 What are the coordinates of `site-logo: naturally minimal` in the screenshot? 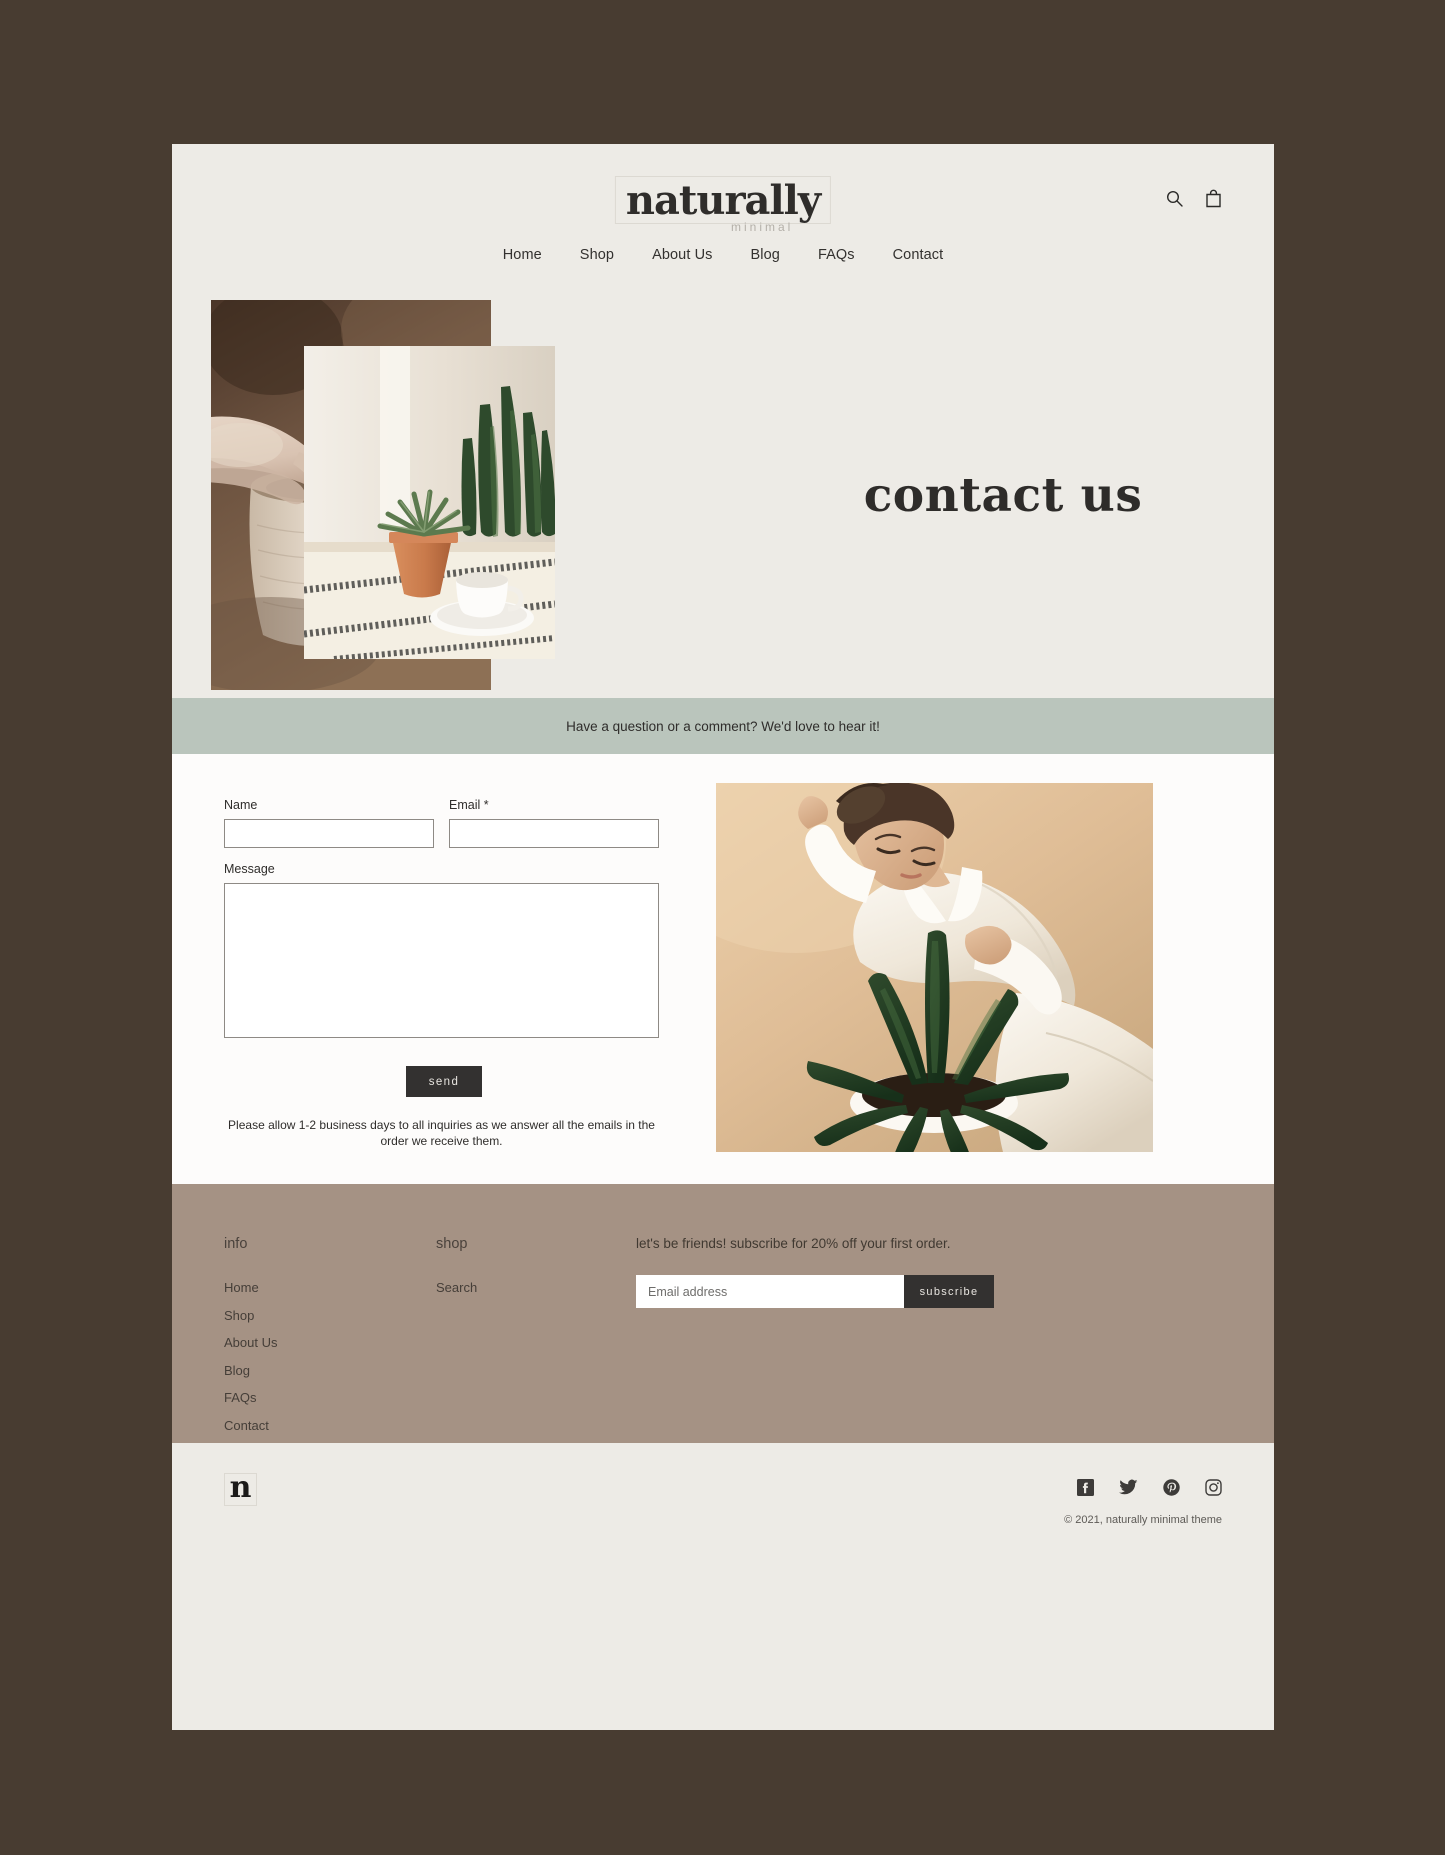 It's located at (723, 205).